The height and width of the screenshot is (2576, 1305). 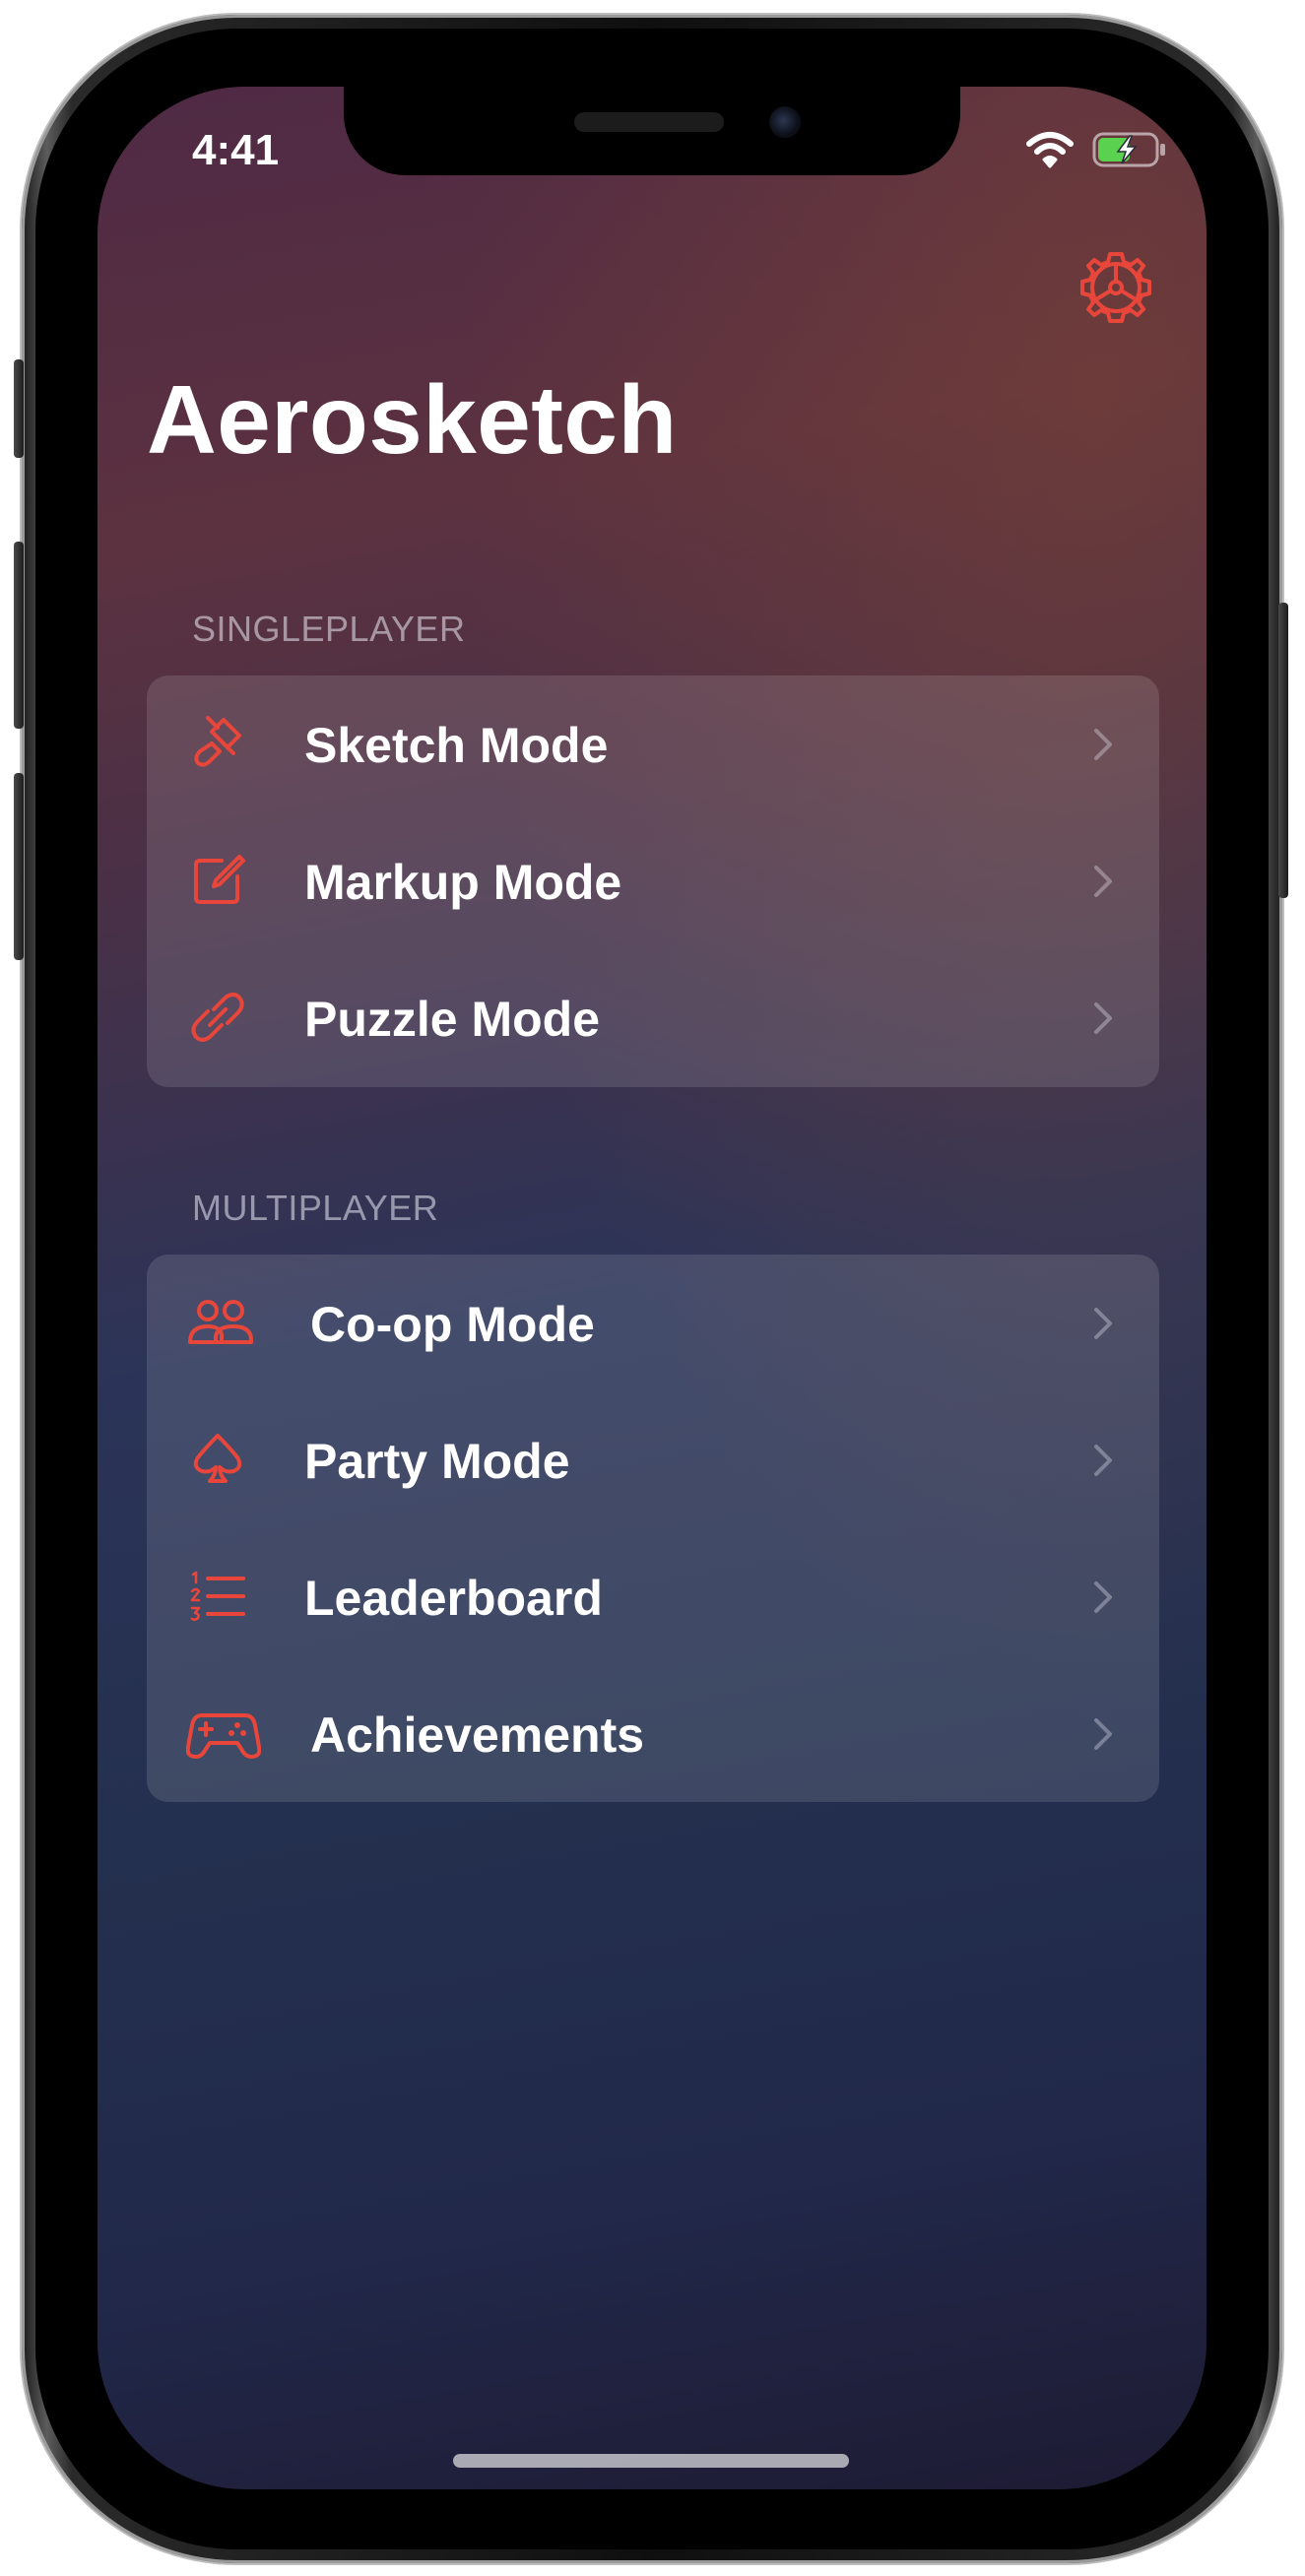 I want to click on menu-row-party-mode: Party Mode, so click(x=653, y=1459).